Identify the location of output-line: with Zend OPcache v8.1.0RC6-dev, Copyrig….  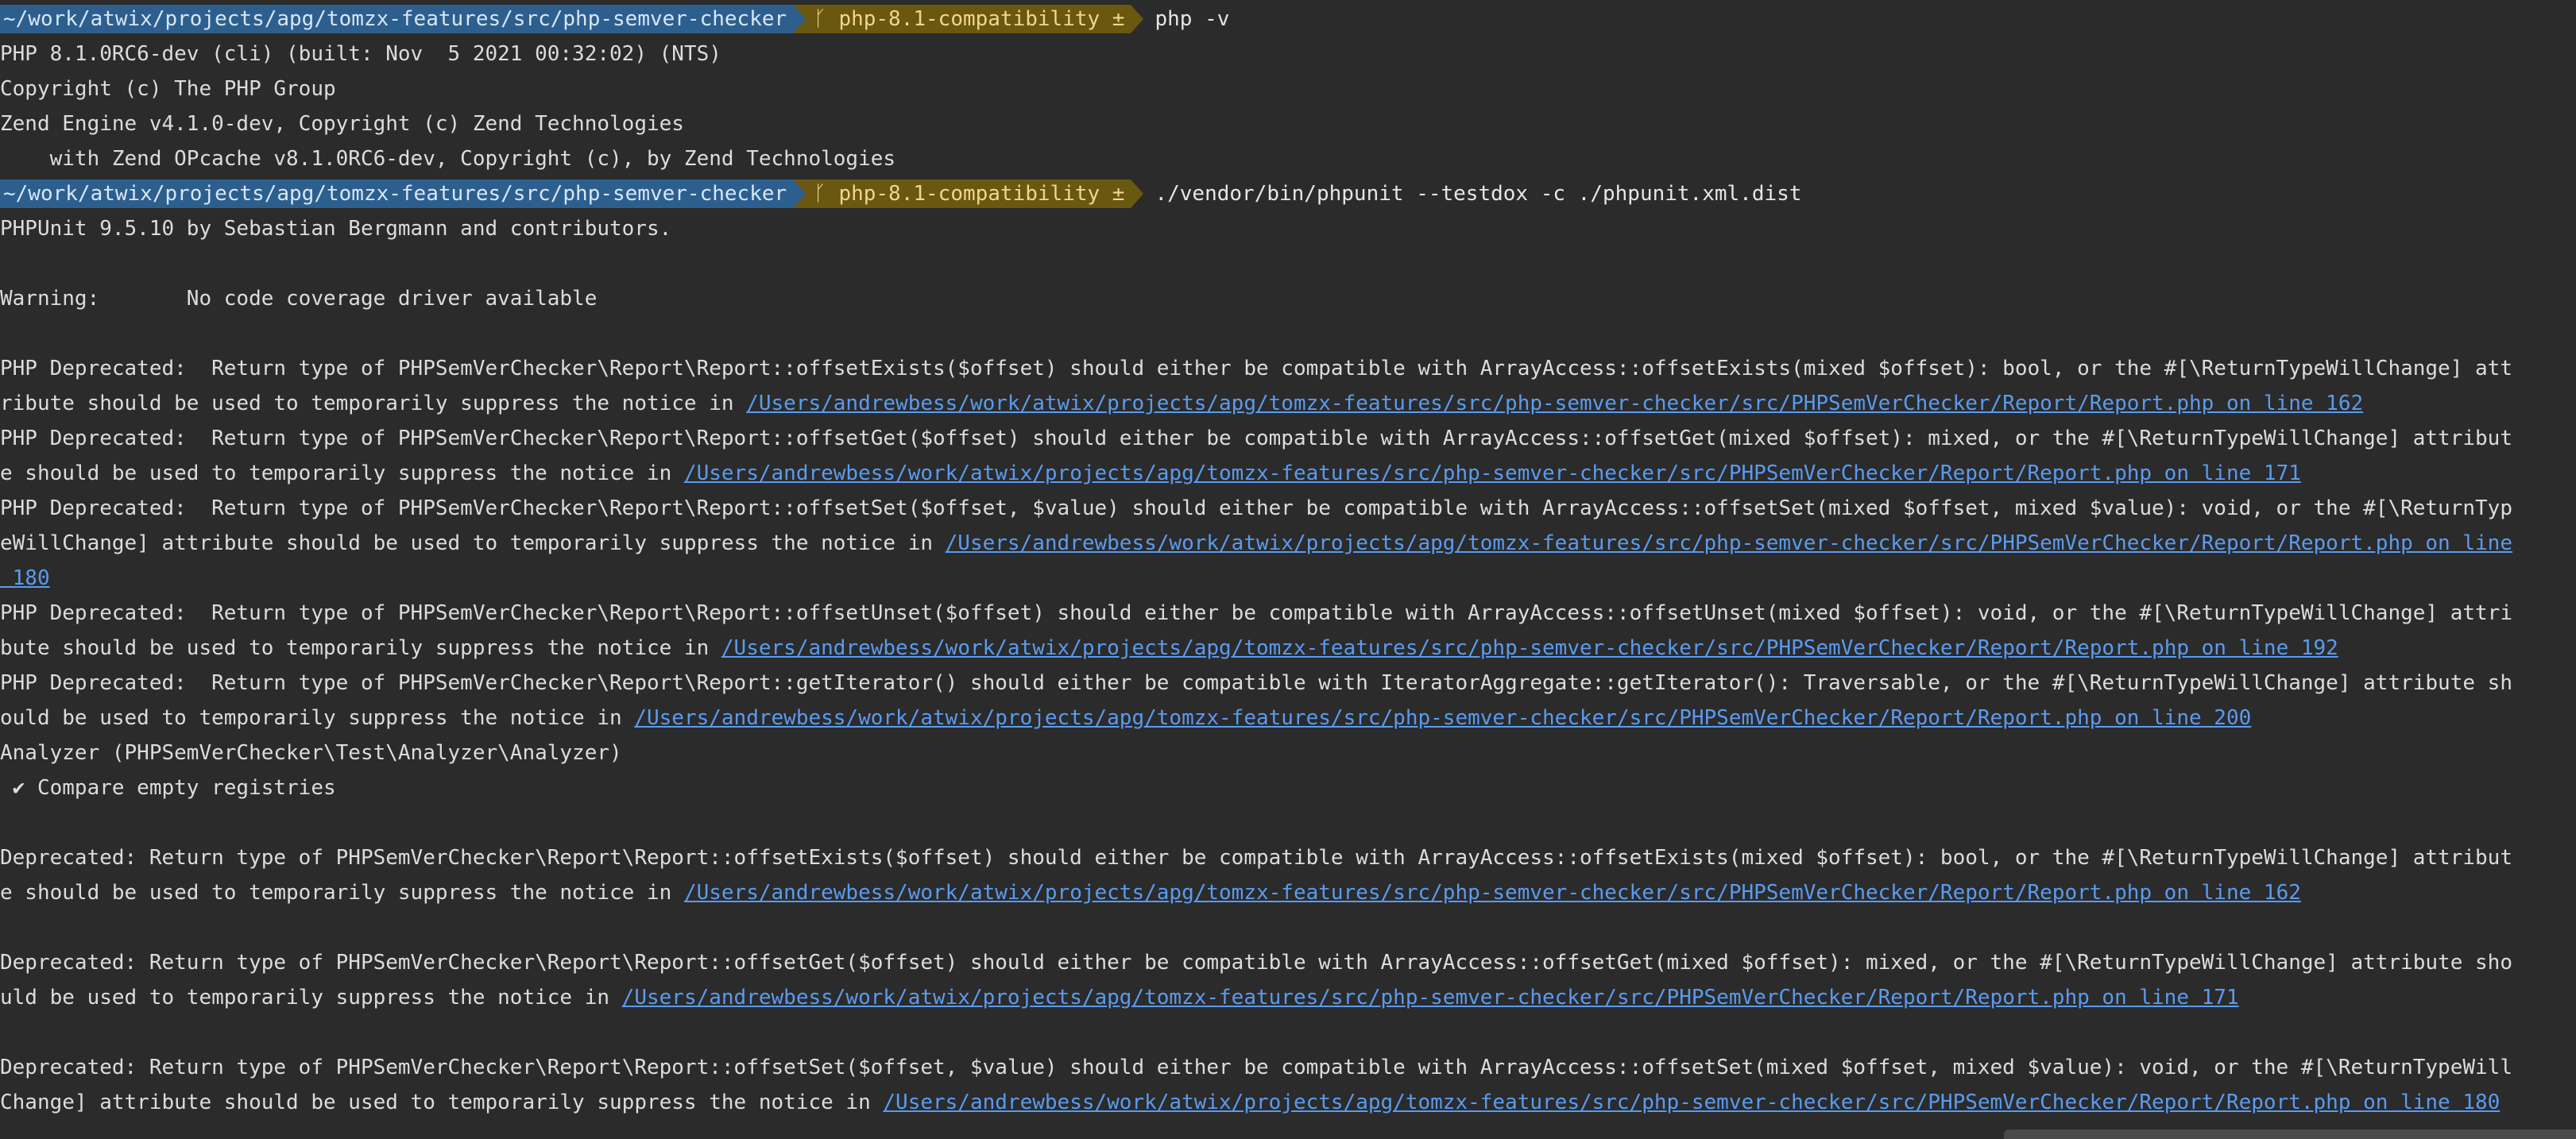
(448, 159).